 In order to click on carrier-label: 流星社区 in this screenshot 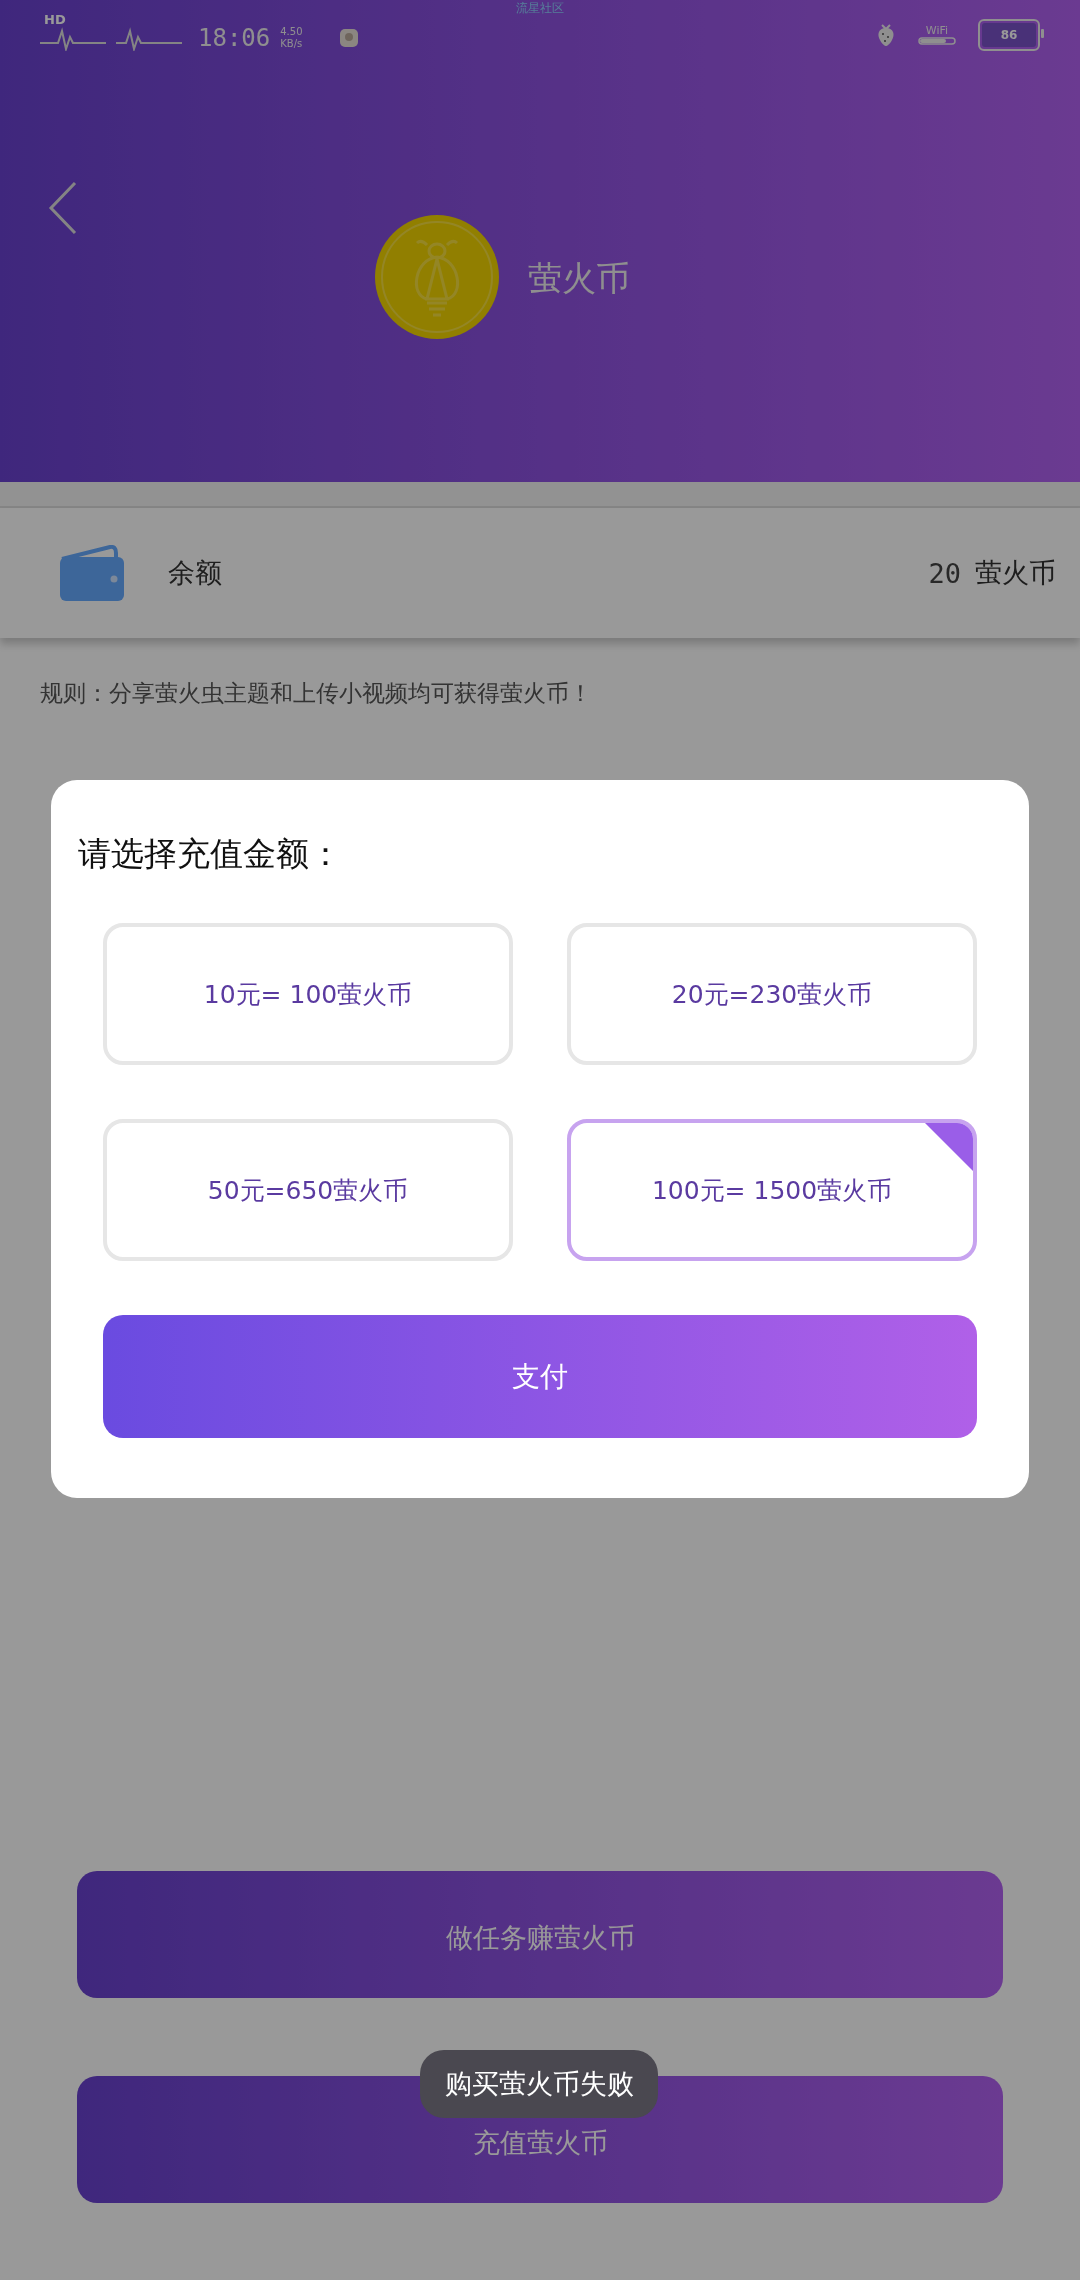, I will do `click(540, 8)`.